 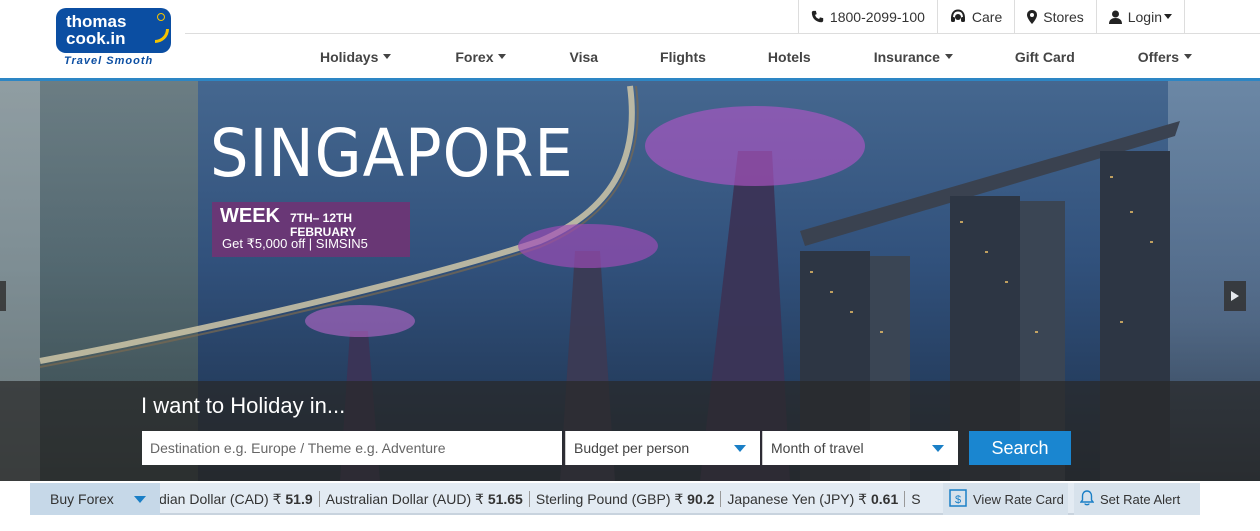 I want to click on forex-rate-item: Sterling Pound (GBP) ₹ 90.2, so click(x=626, y=499).